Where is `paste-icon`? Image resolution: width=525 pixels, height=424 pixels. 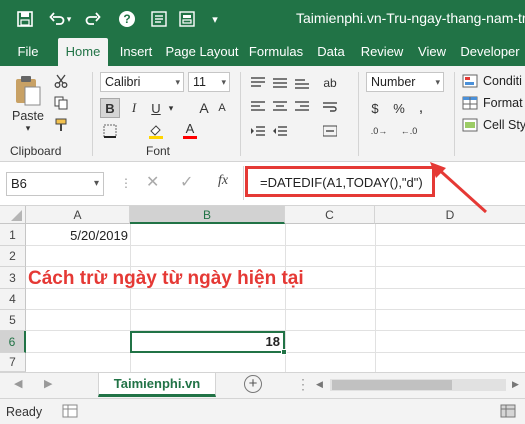 paste-icon is located at coordinates (28, 90).